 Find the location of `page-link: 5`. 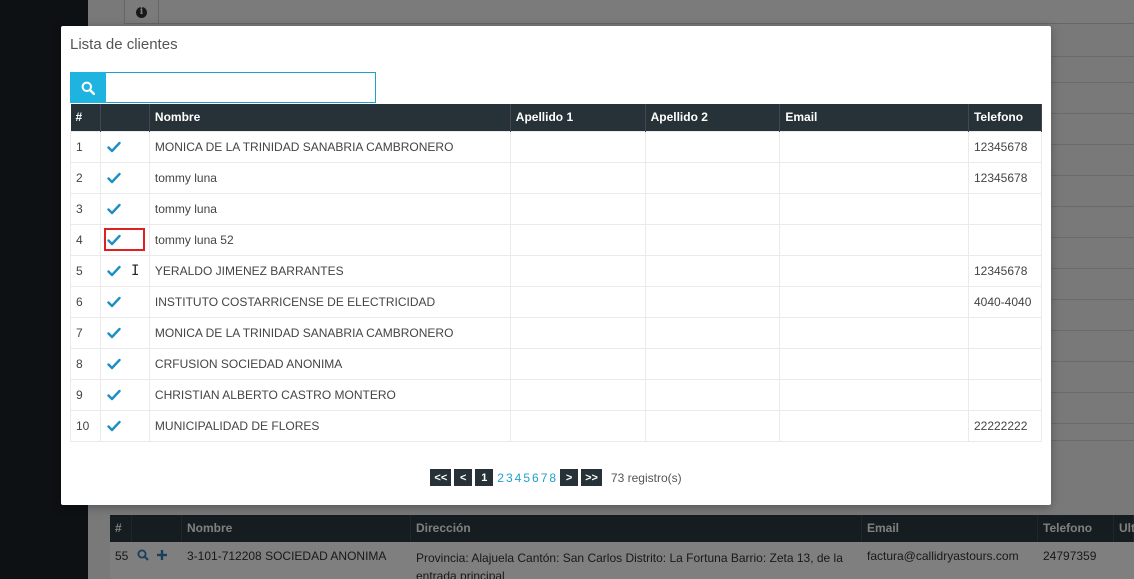

page-link: 5 is located at coordinates (526, 478).